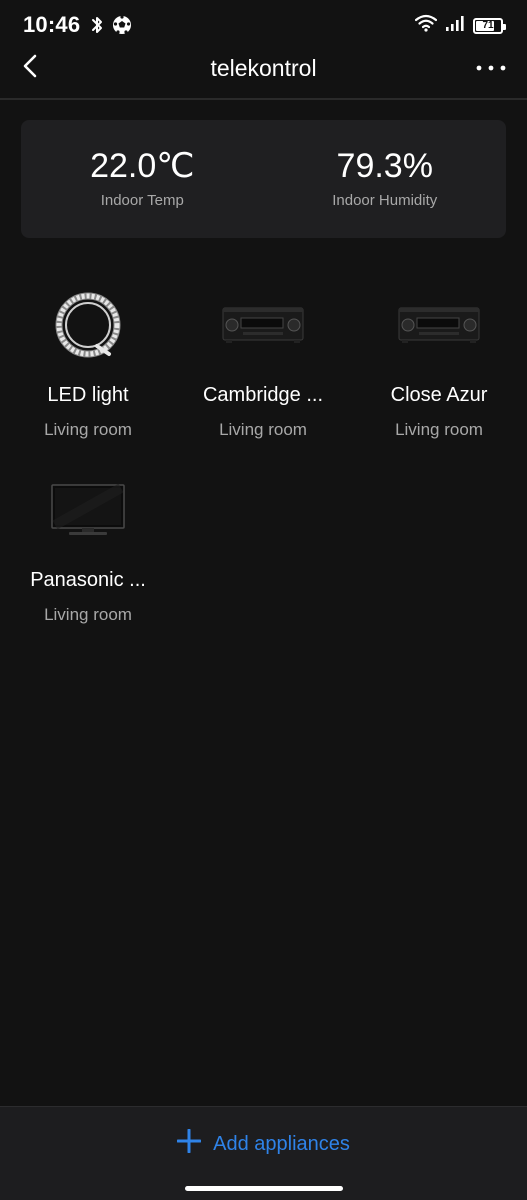  I want to click on home-indicator, so click(264, 1188).